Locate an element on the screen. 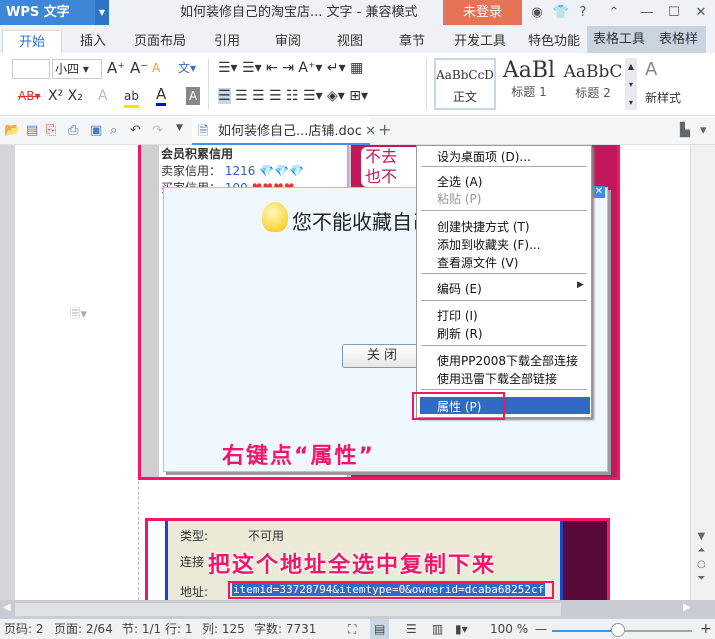 The image size is (715, 639). font-size-select: 小四 ▾ is located at coordinates (77, 69).